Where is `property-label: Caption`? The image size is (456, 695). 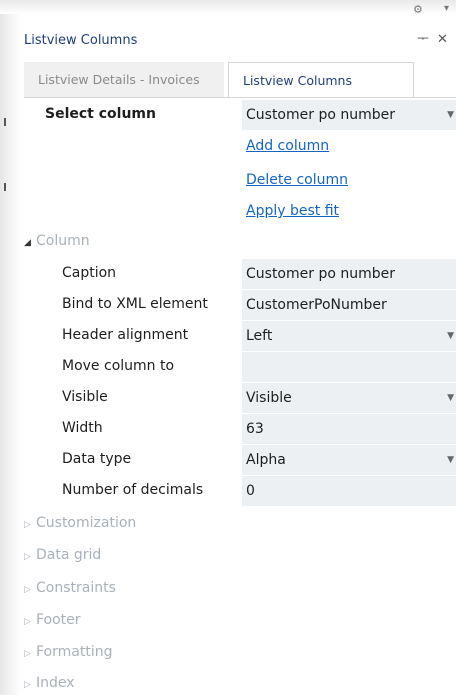 property-label: Caption is located at coordinates (89, 273).